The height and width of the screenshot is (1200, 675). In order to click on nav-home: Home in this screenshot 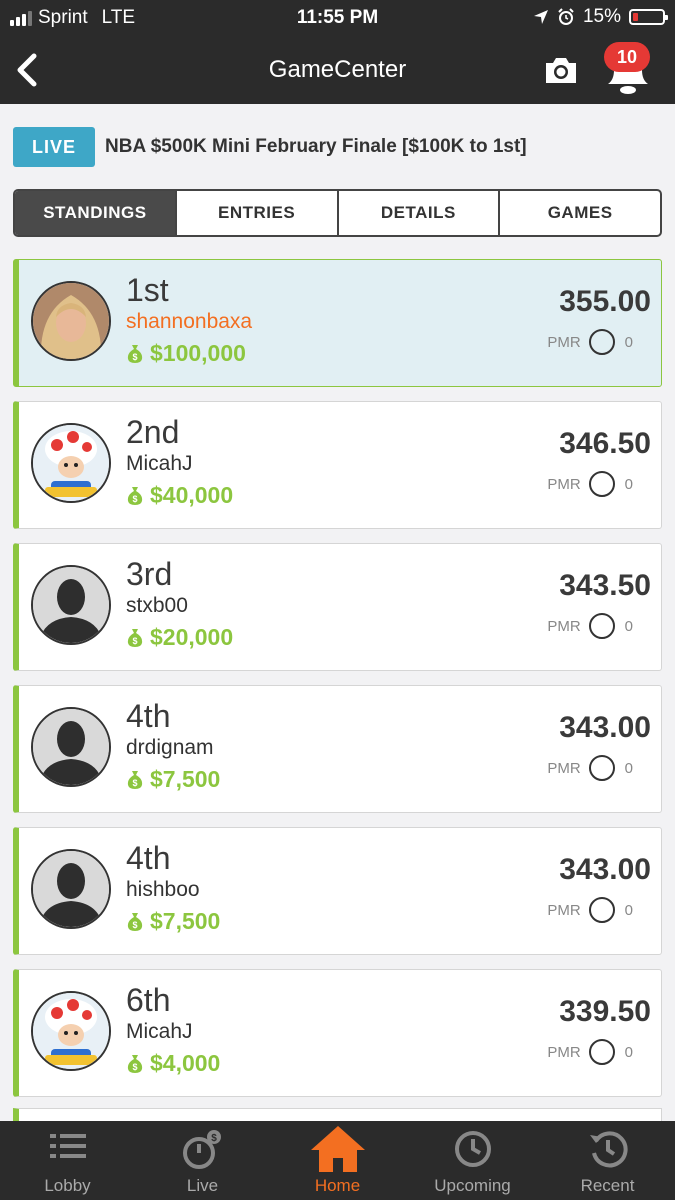, I will do `click(337, 1160)`.